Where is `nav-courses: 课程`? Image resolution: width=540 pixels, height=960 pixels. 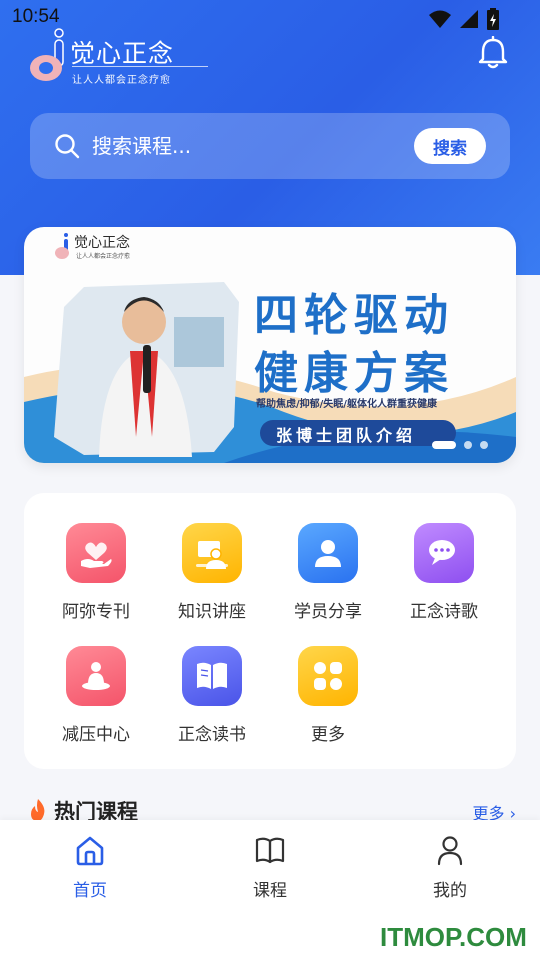 nav-courses: 课程 is located at coordinates (270, 869).